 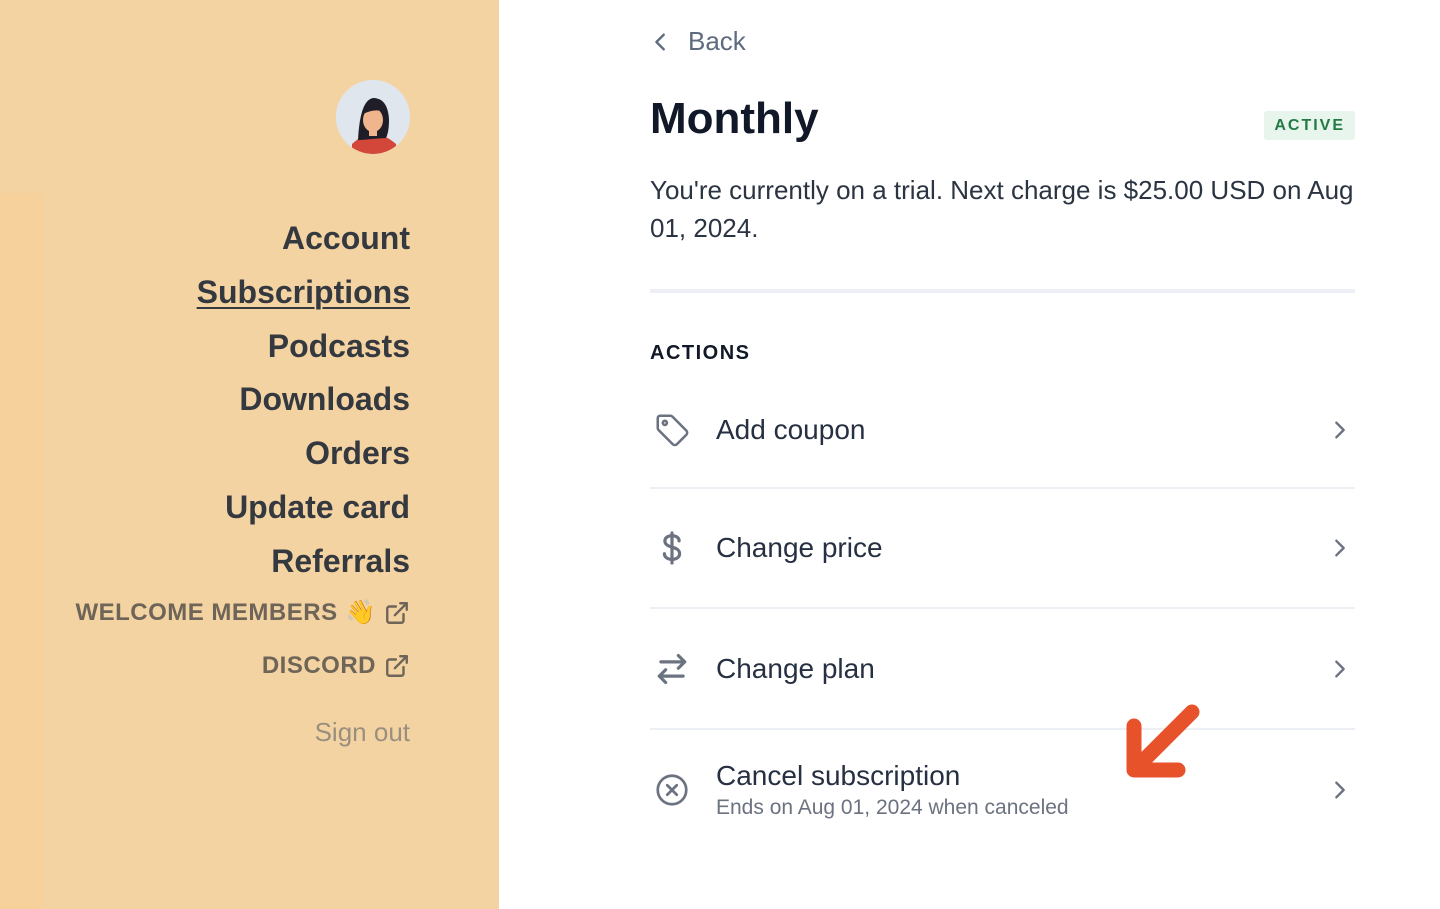 What do you see at coordinates (672, 790) in the screenshot?
I see `circle-x-icon` at bounding box center [672, 790].